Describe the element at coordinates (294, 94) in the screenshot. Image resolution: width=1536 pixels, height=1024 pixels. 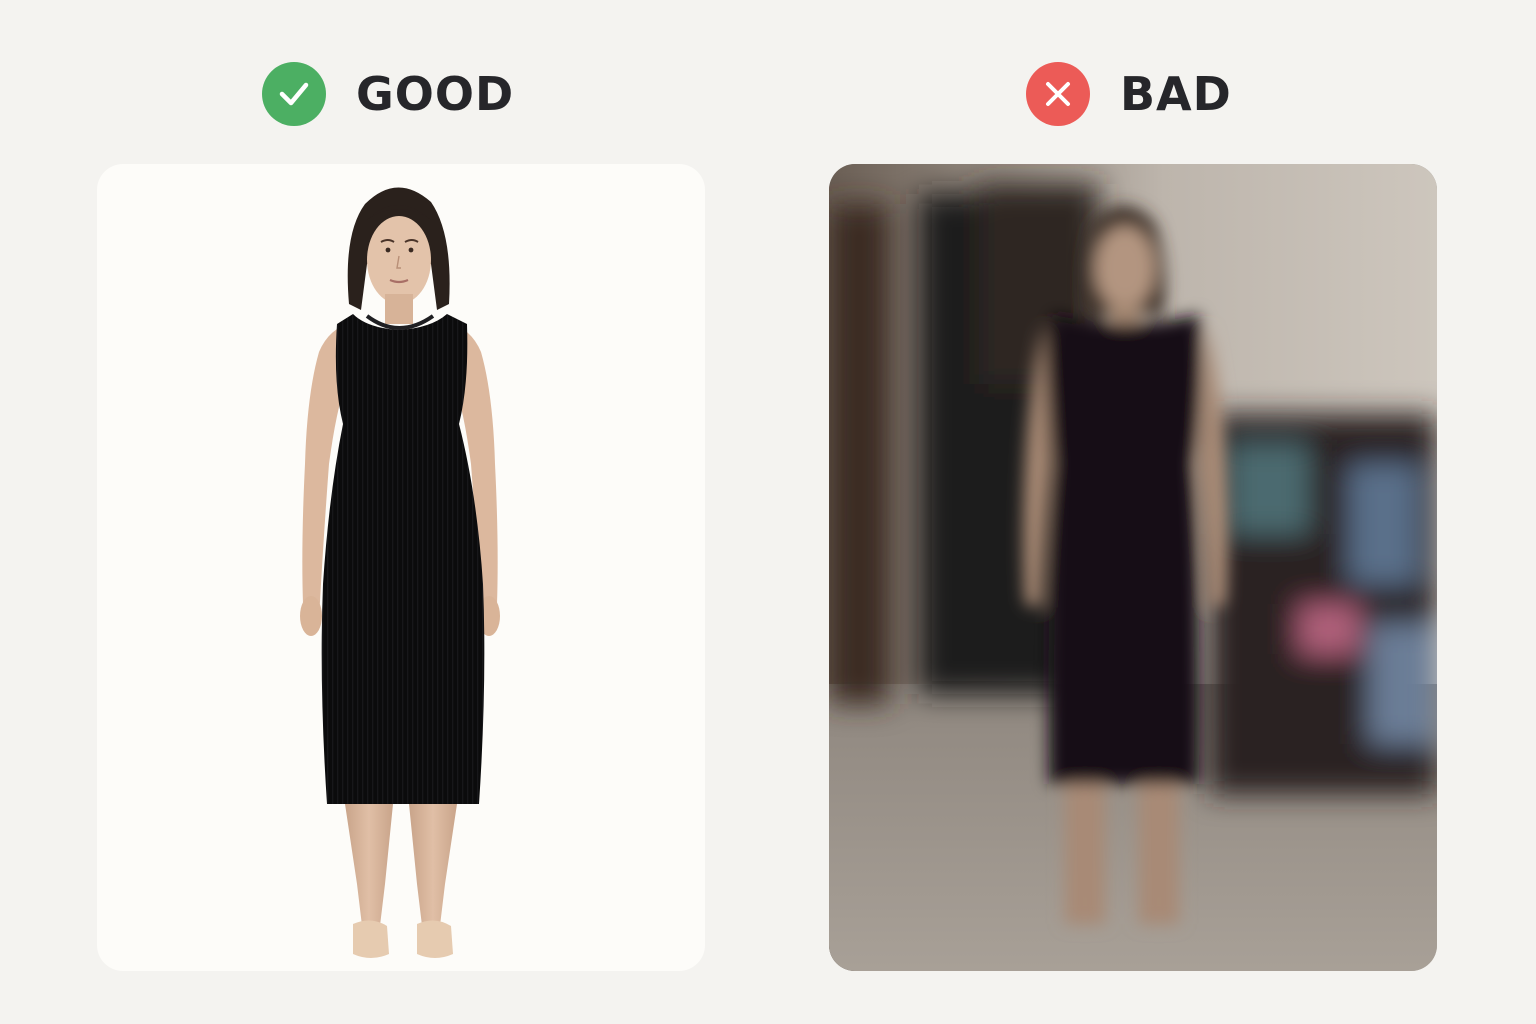
I see `check-icon` at that location.